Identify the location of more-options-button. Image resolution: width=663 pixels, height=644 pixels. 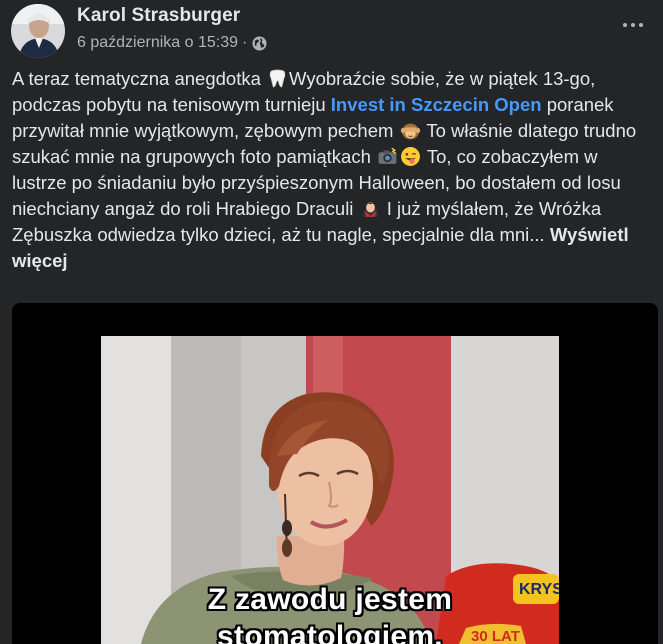
(633, 25).